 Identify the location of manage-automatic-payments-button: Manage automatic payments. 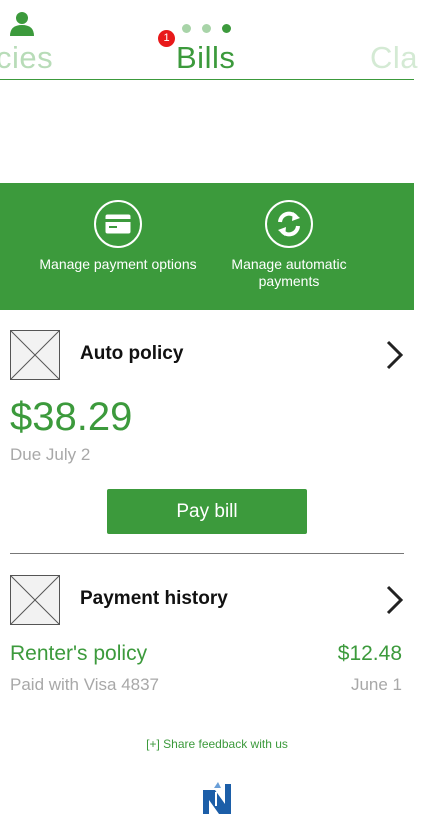
(289, 245).